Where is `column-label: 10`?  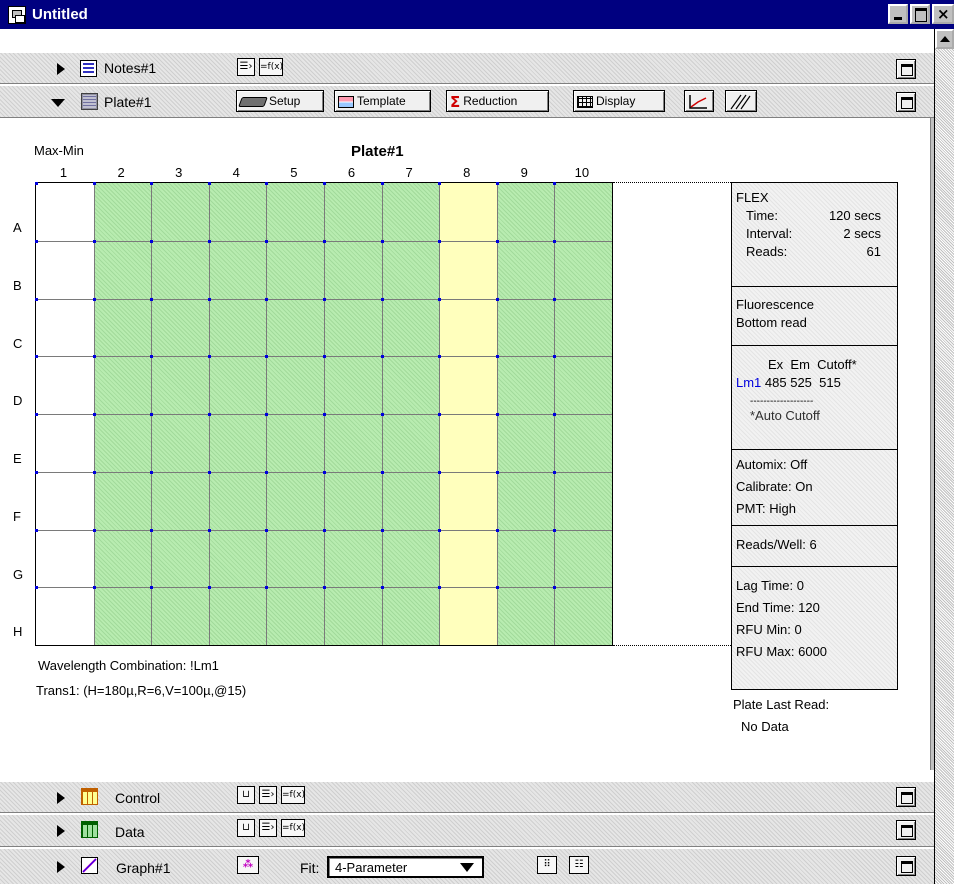 column-label: 10 is located at coordinates (581, 172).